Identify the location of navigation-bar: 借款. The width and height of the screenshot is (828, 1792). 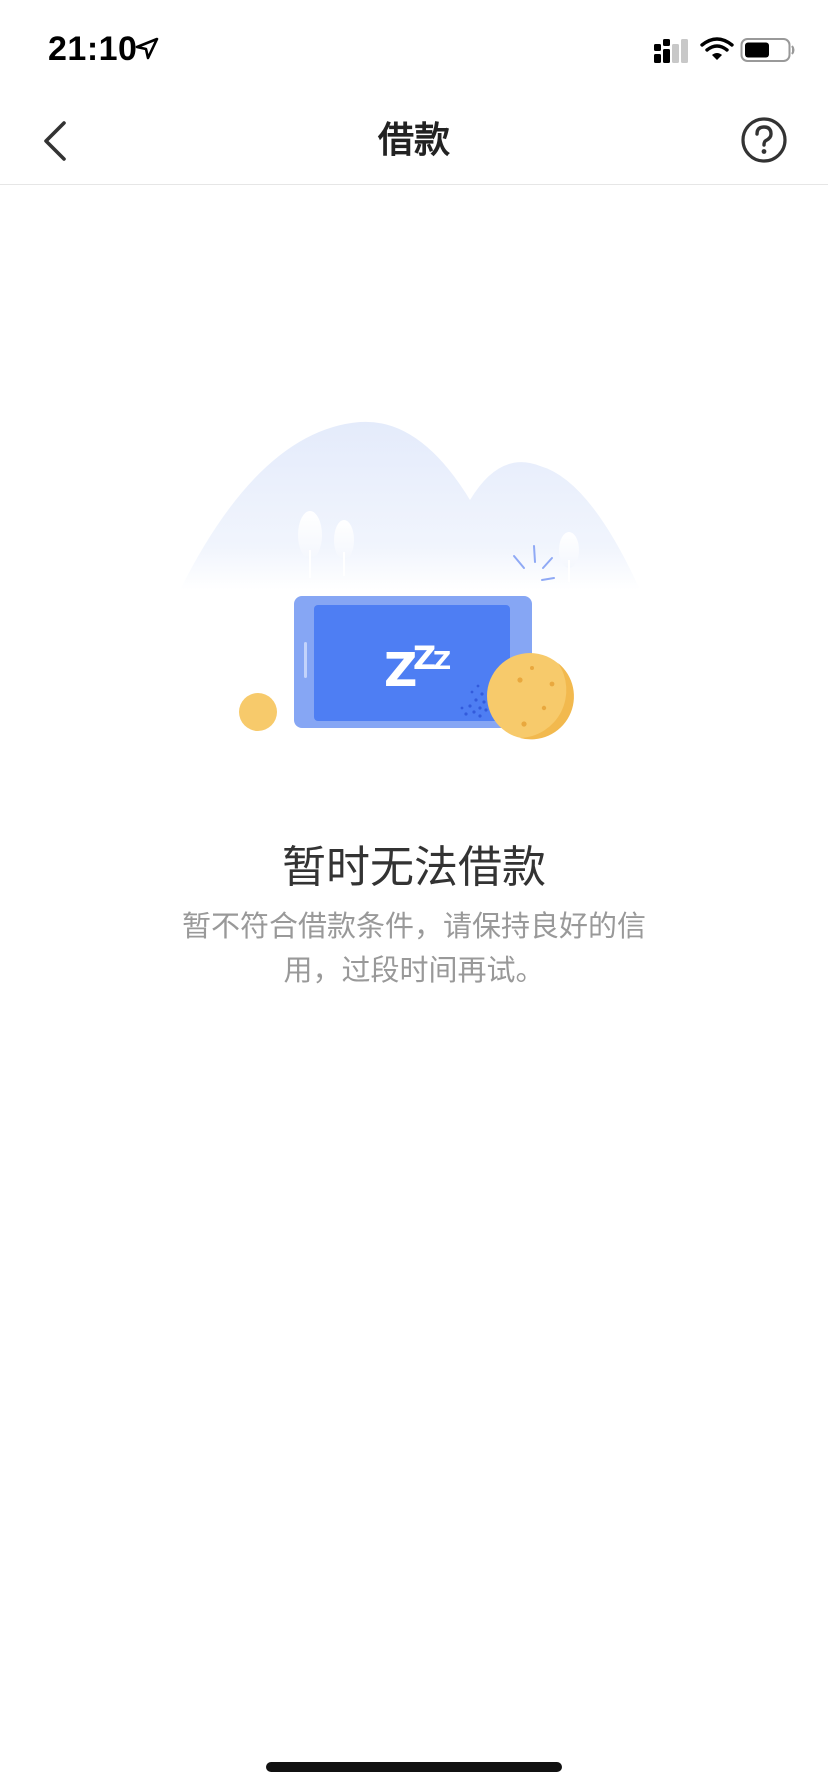
(414, 142).